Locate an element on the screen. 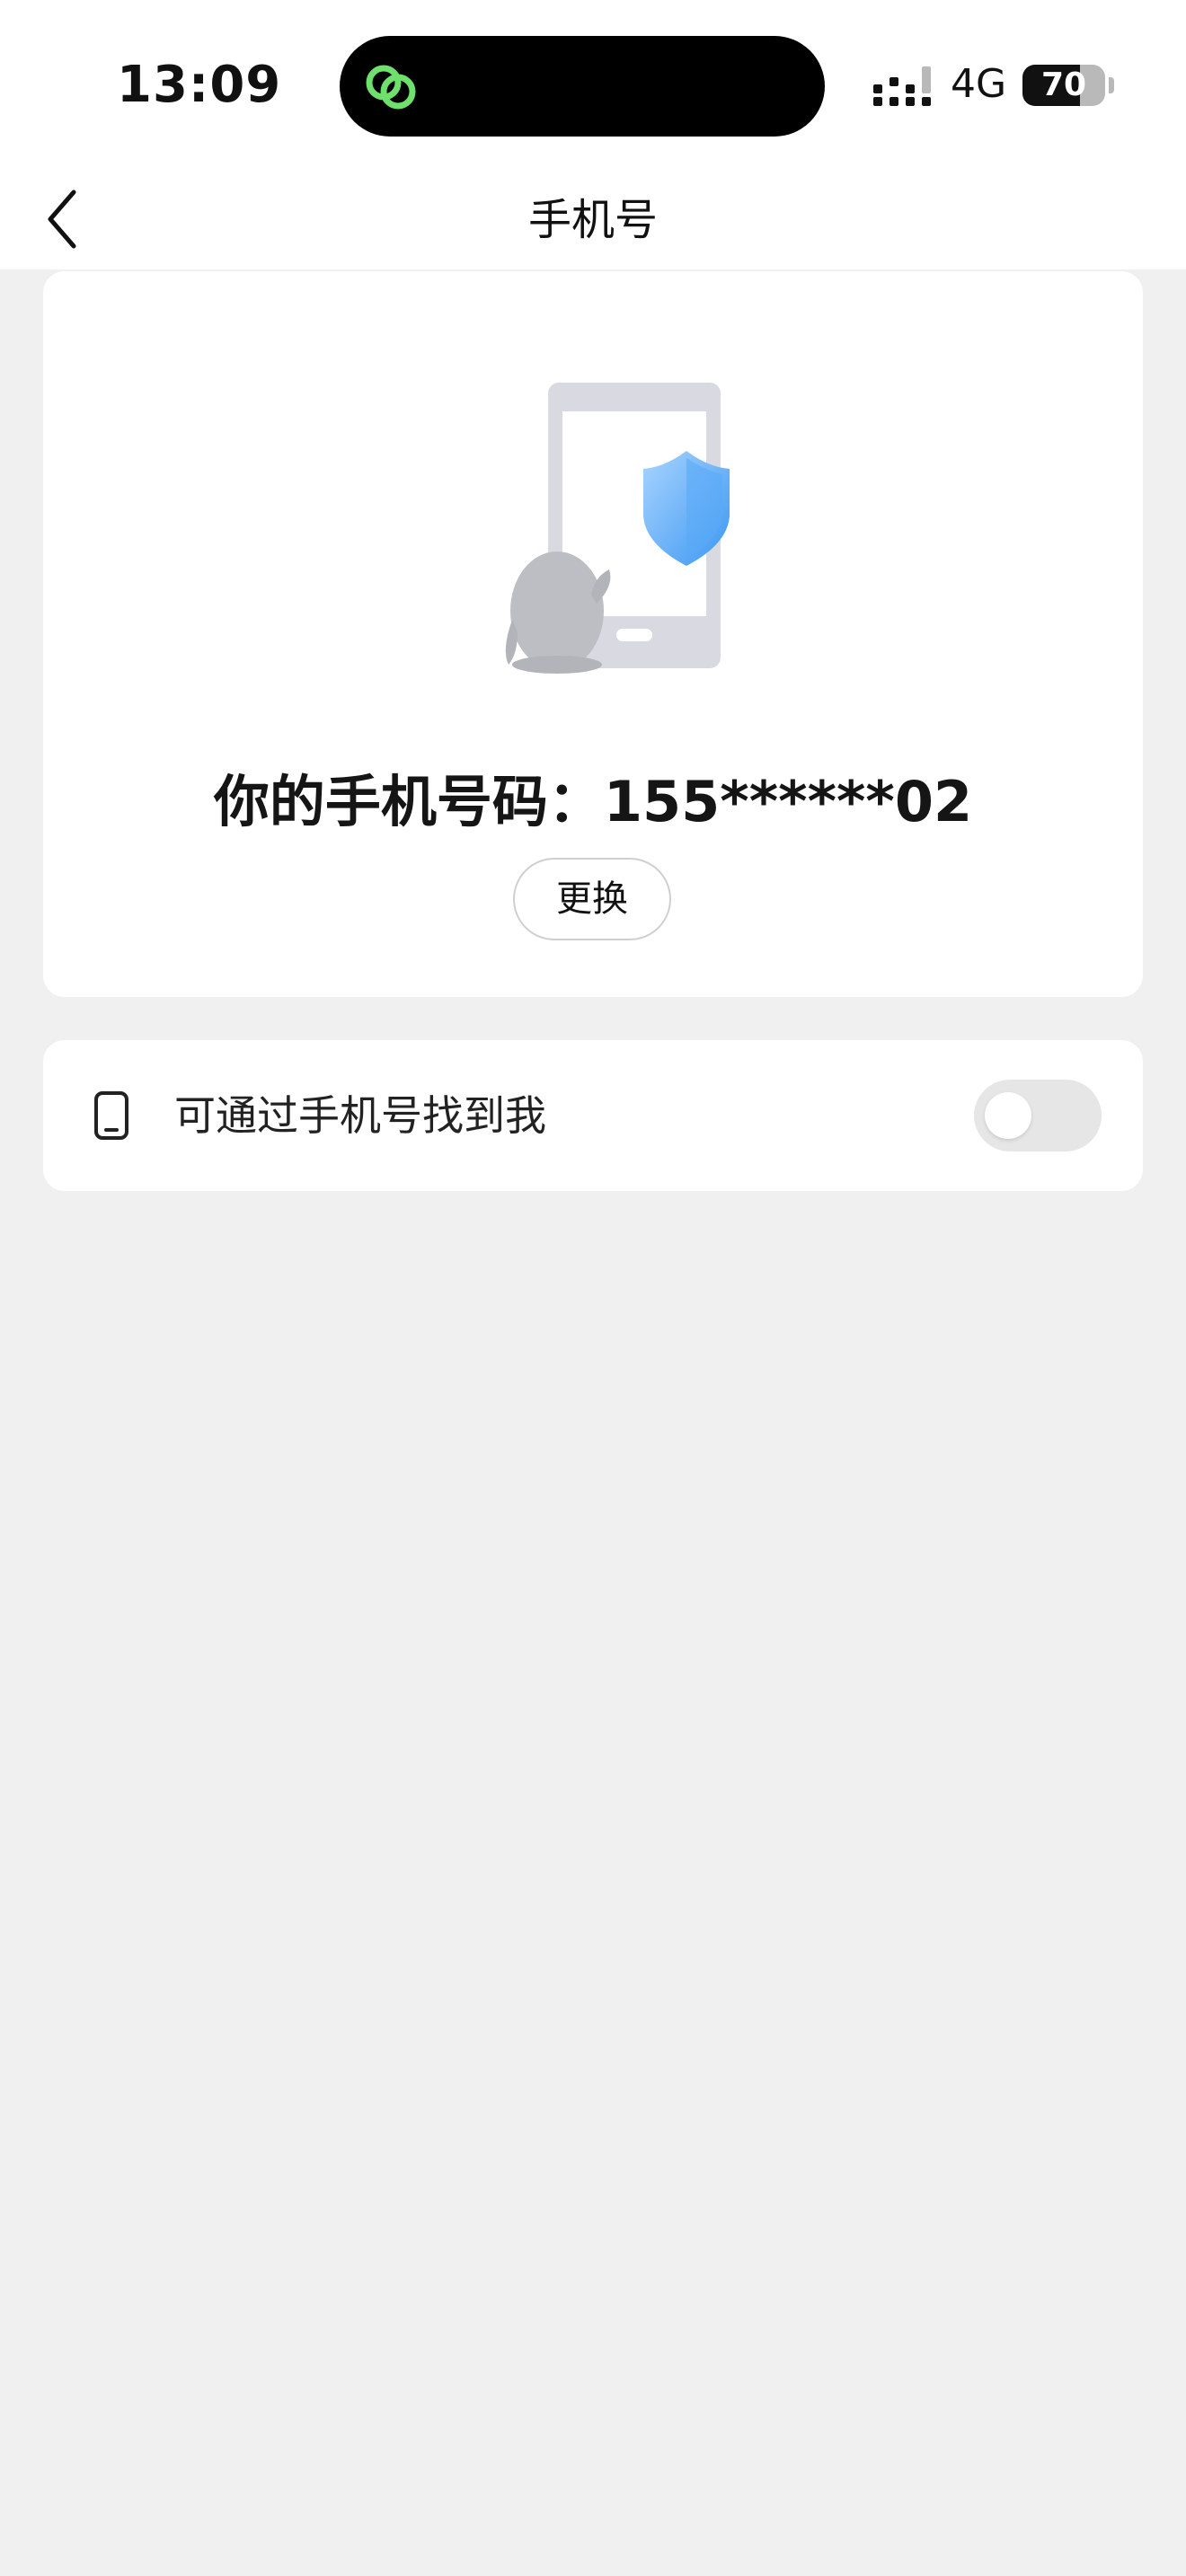 This screenshot has width=1186, height=2576. back-button is located at coordinates (63, 219).